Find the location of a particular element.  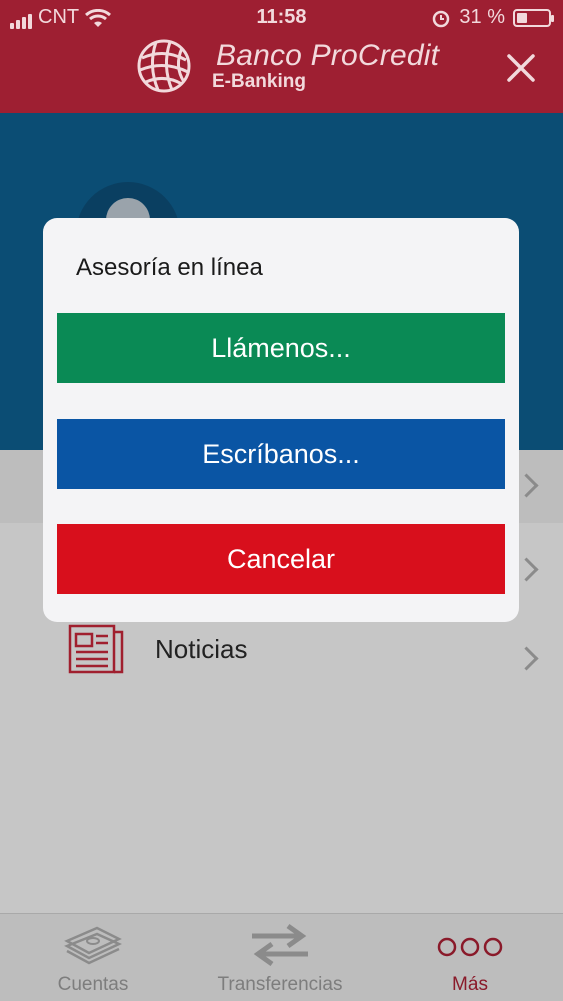

tab-transferencias: Transferencias is located at coordinates (280, 957).